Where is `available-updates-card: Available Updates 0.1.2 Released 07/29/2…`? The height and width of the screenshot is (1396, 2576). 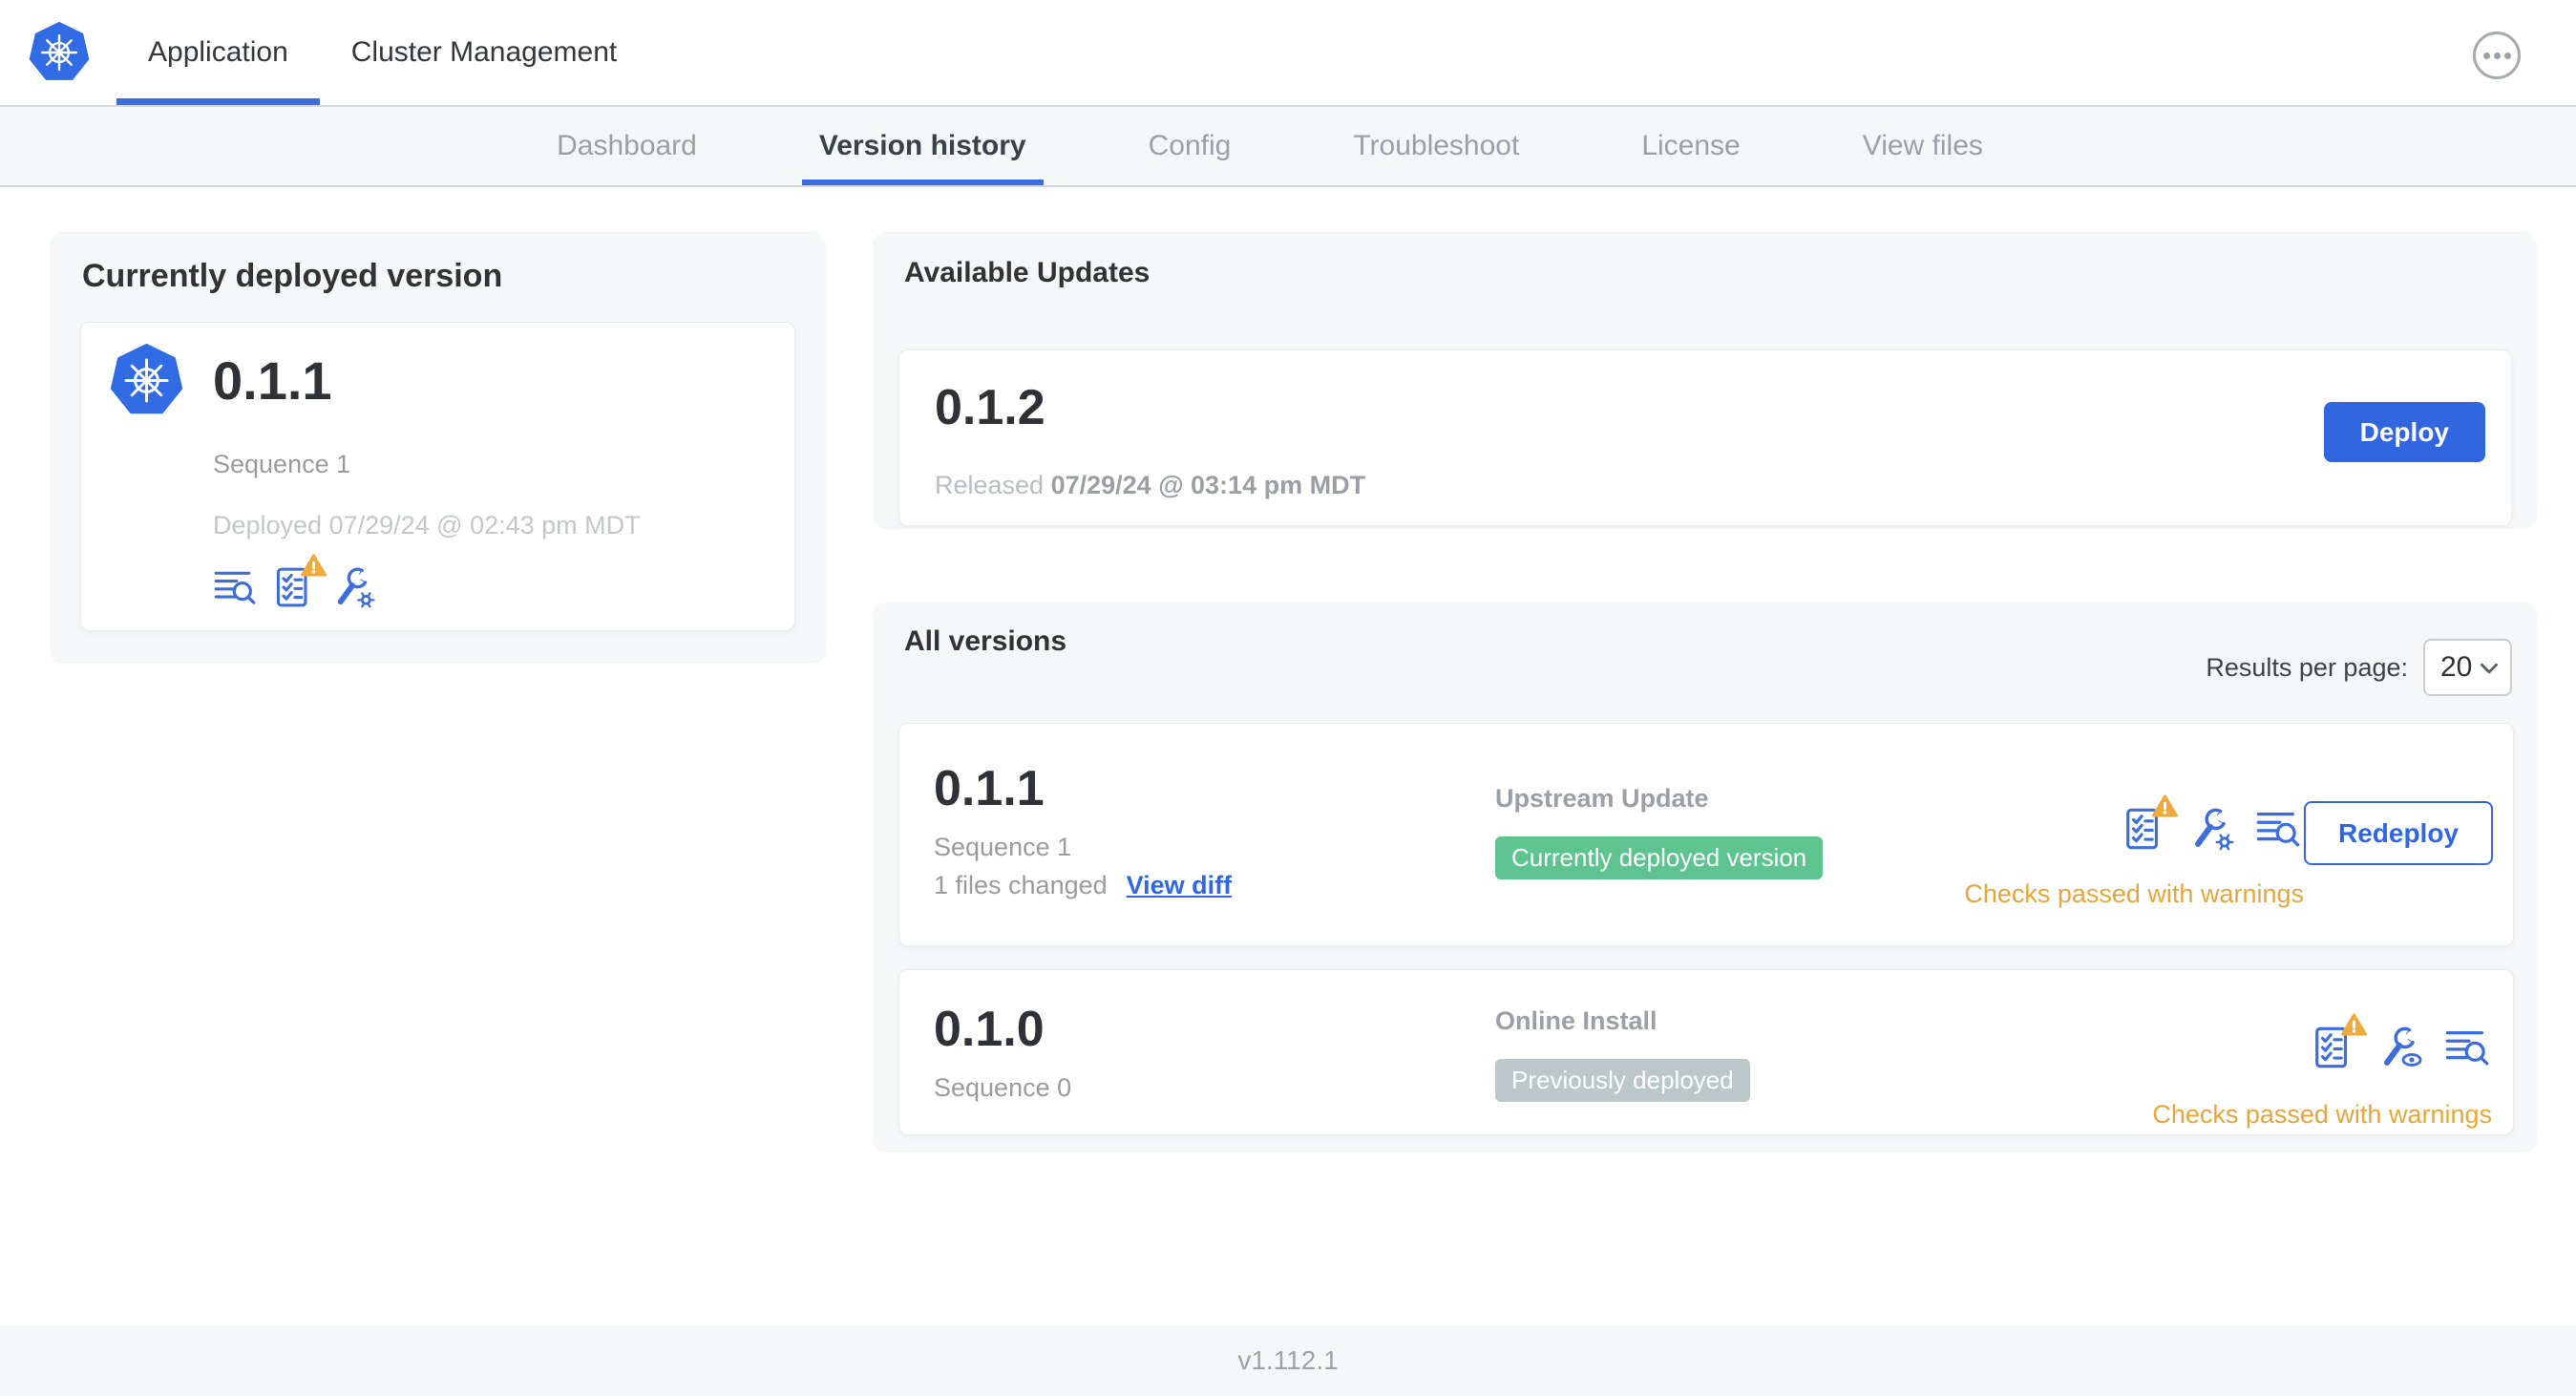
available-updates-card: Available Updates 0.1.2 Released 07/29/2… is located at coordinates (1705, 380).